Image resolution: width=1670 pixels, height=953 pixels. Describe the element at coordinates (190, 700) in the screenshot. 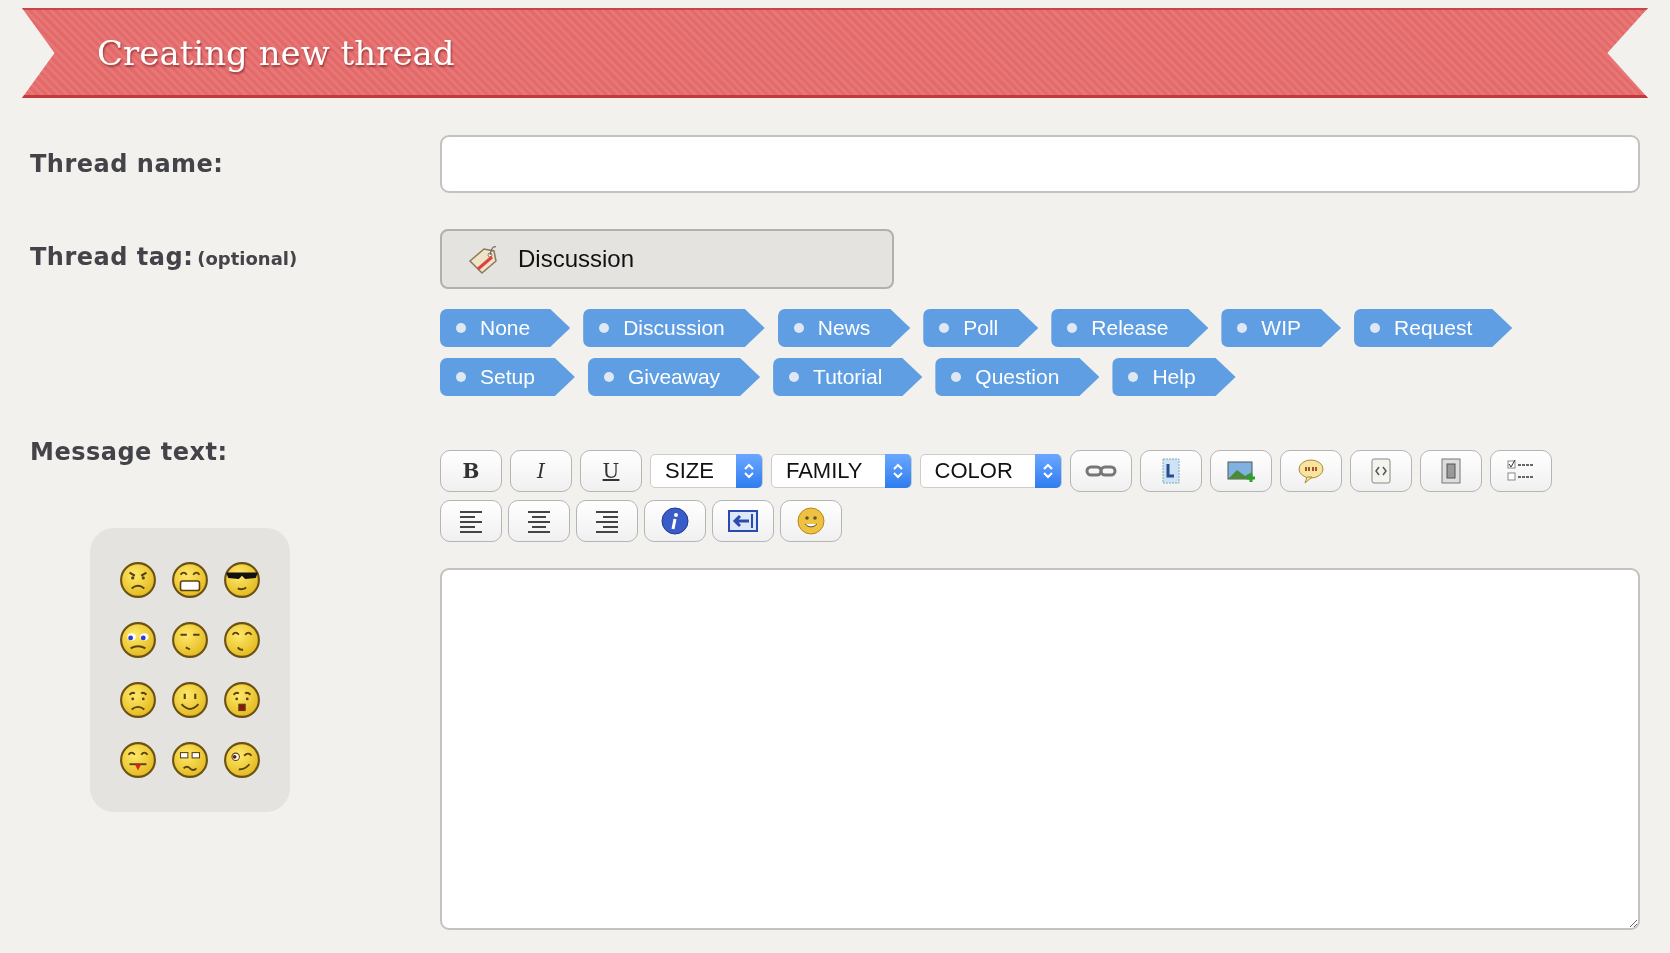

I see `smiling-face-icon` at that location.